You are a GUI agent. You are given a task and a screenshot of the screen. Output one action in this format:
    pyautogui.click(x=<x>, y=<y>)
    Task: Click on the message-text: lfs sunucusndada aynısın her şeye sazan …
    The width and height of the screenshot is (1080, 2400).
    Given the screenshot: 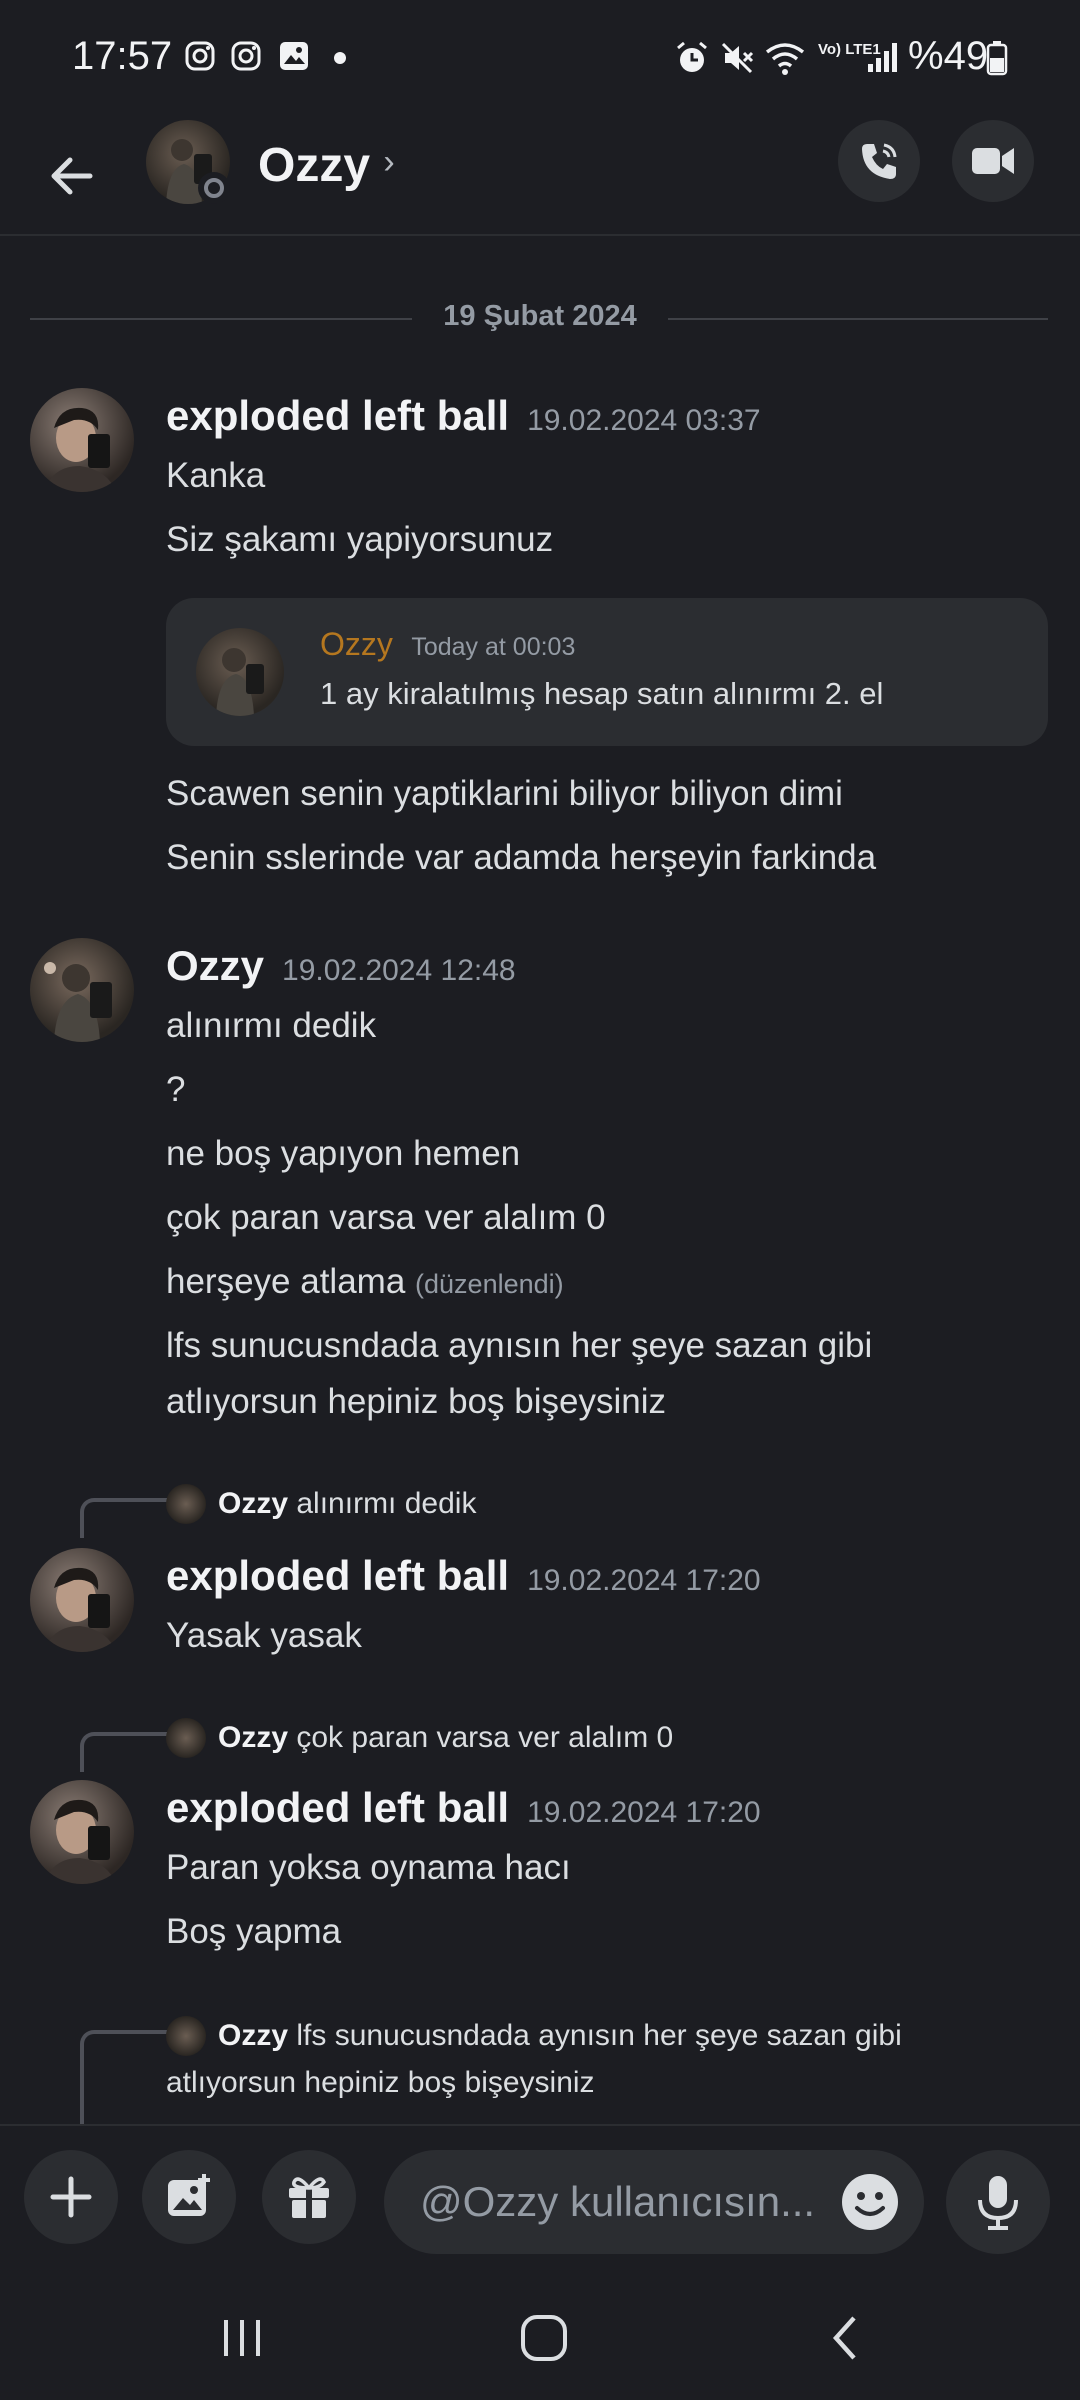 What is the action you would take?
    pyautogui.click(x=519, y=1345)
    